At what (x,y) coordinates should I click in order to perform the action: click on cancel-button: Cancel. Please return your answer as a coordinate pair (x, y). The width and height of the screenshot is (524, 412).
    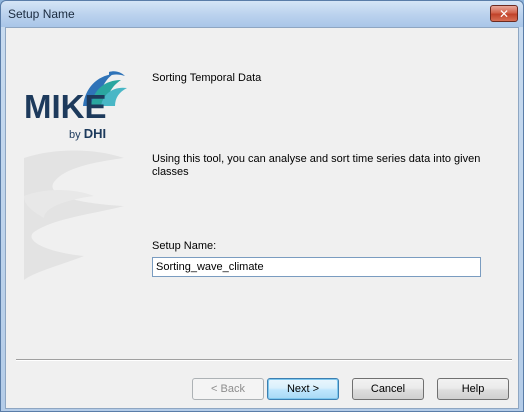
    Looking at the image, I should click on (388, 389).